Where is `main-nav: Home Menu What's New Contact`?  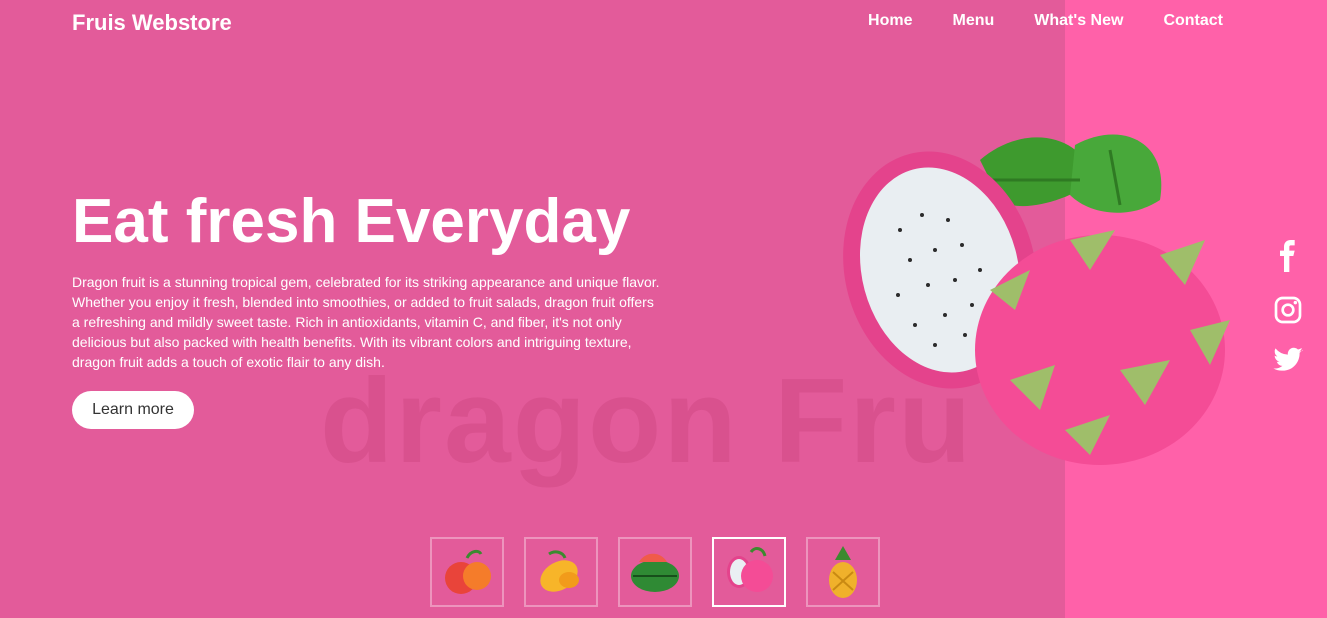 main-nav: Home Menu What's New Contact is located at coordinates (1045, 21).